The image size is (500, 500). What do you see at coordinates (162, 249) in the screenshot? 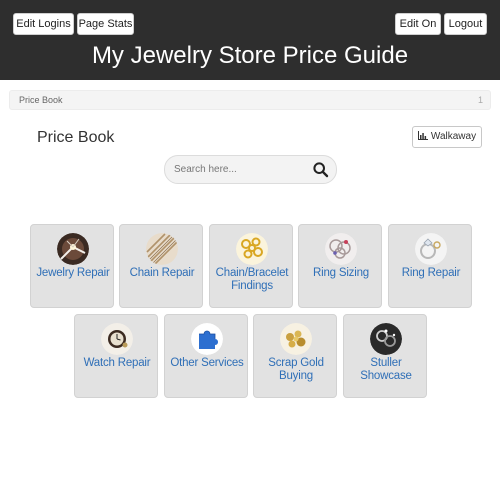
I see `chain-icon` at bounding box center [162, 249].